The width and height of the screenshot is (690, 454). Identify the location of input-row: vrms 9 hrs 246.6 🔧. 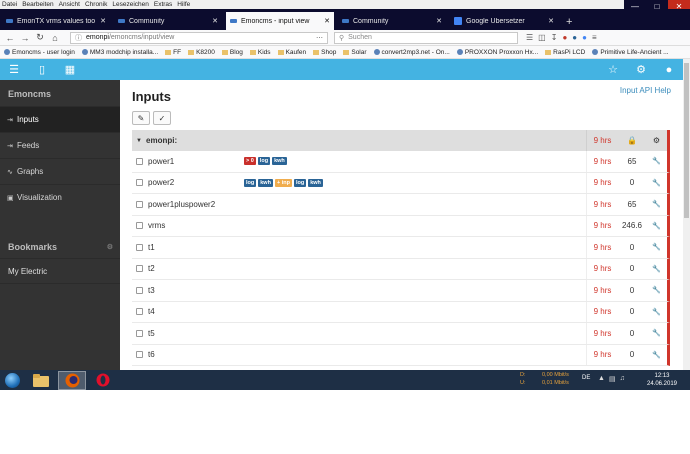
(401, 226).